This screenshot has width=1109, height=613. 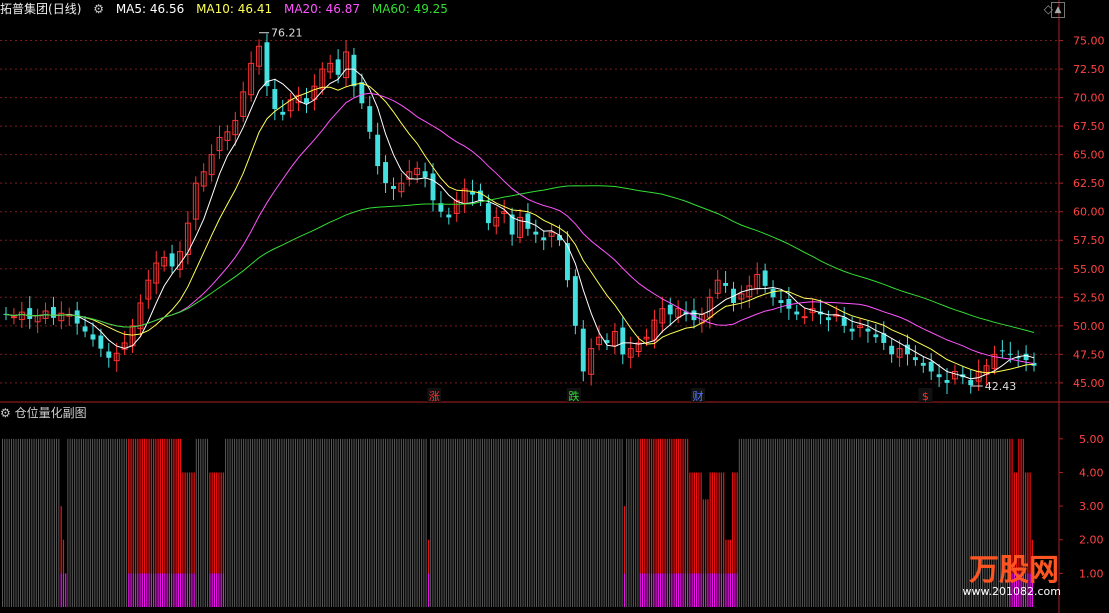 What do you see at coordinates (287, 33) in the screenshot?
I see `high-annotation: 76.21` at bounding box center [287, 33].